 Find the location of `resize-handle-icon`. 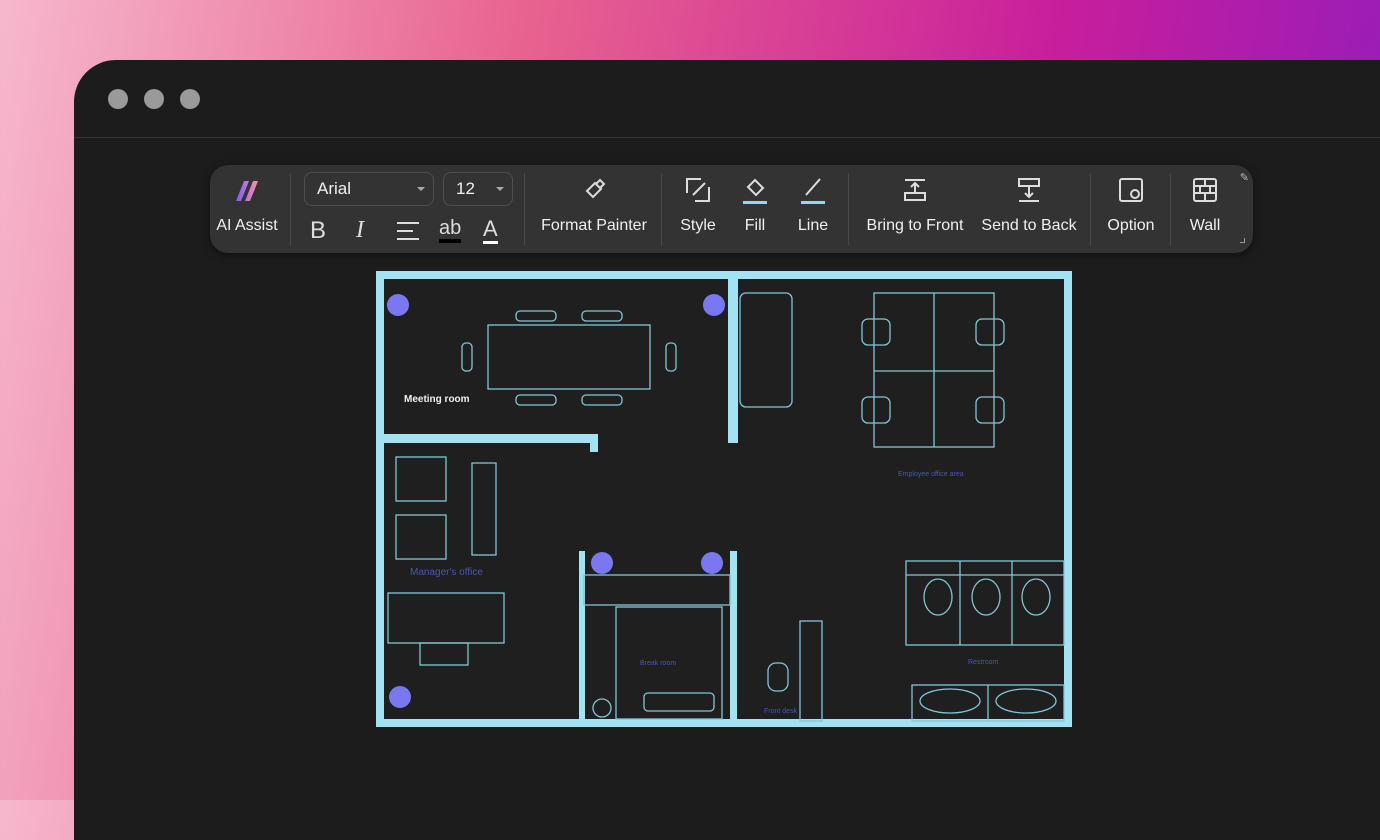

resize-handle-icon is located at coordinates (1242, 240).